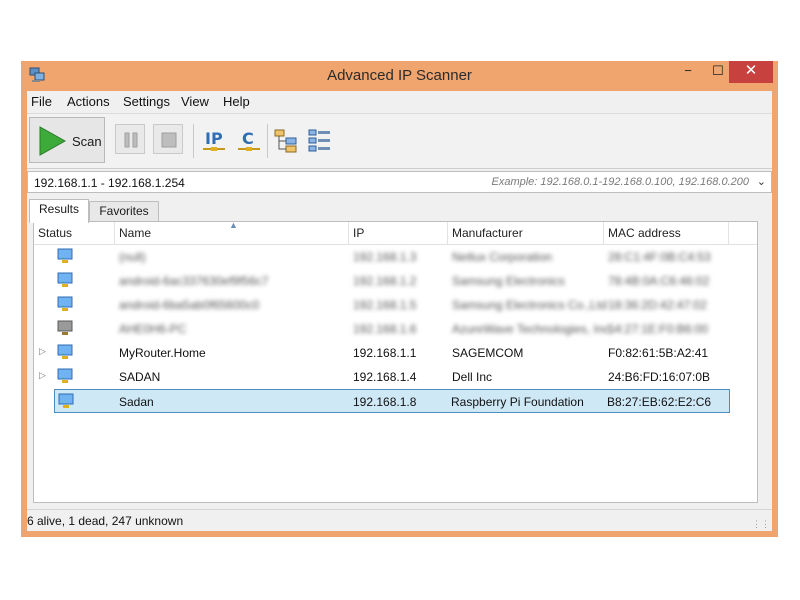 The height and width of the screenshot is (600, 800). I want to click on cell-manufacturer: Raspberry Pi Foundation, so click(517, 402).